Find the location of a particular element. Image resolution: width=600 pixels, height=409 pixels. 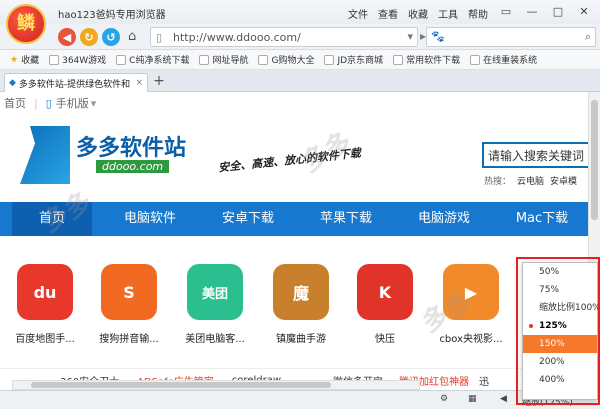

list-item: 迅 is located at coordinates (484, 380).